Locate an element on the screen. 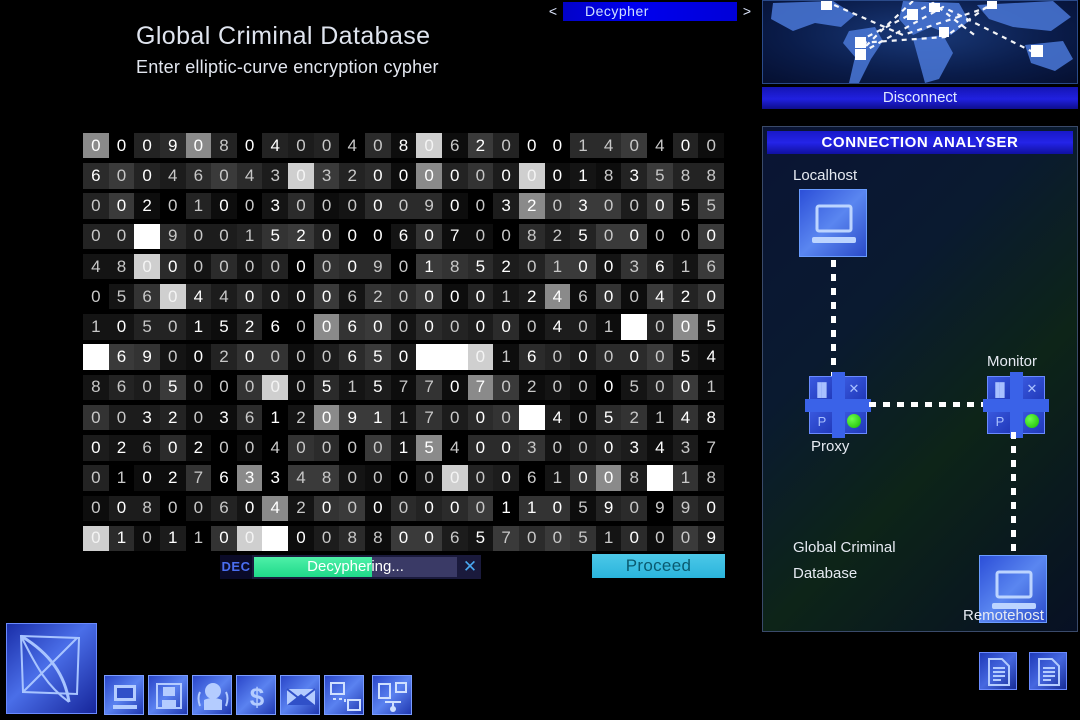 The width and height of the screenshot is (1080, 720). world-map-panel is located at coordinates (920, 42).